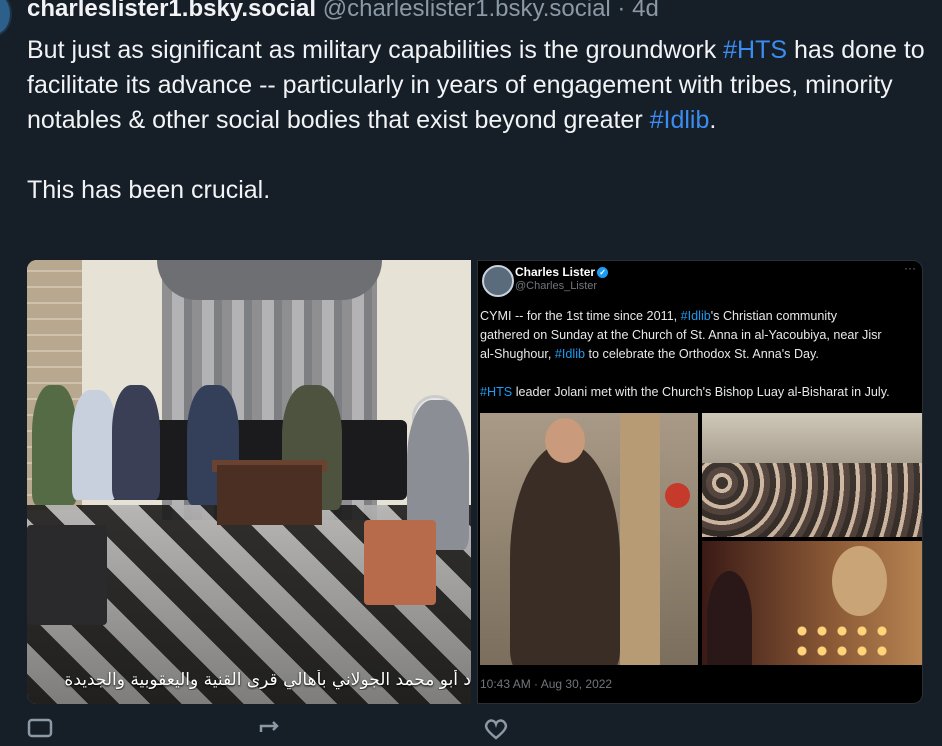  I want to click on author-avatar, so click(6, 18).